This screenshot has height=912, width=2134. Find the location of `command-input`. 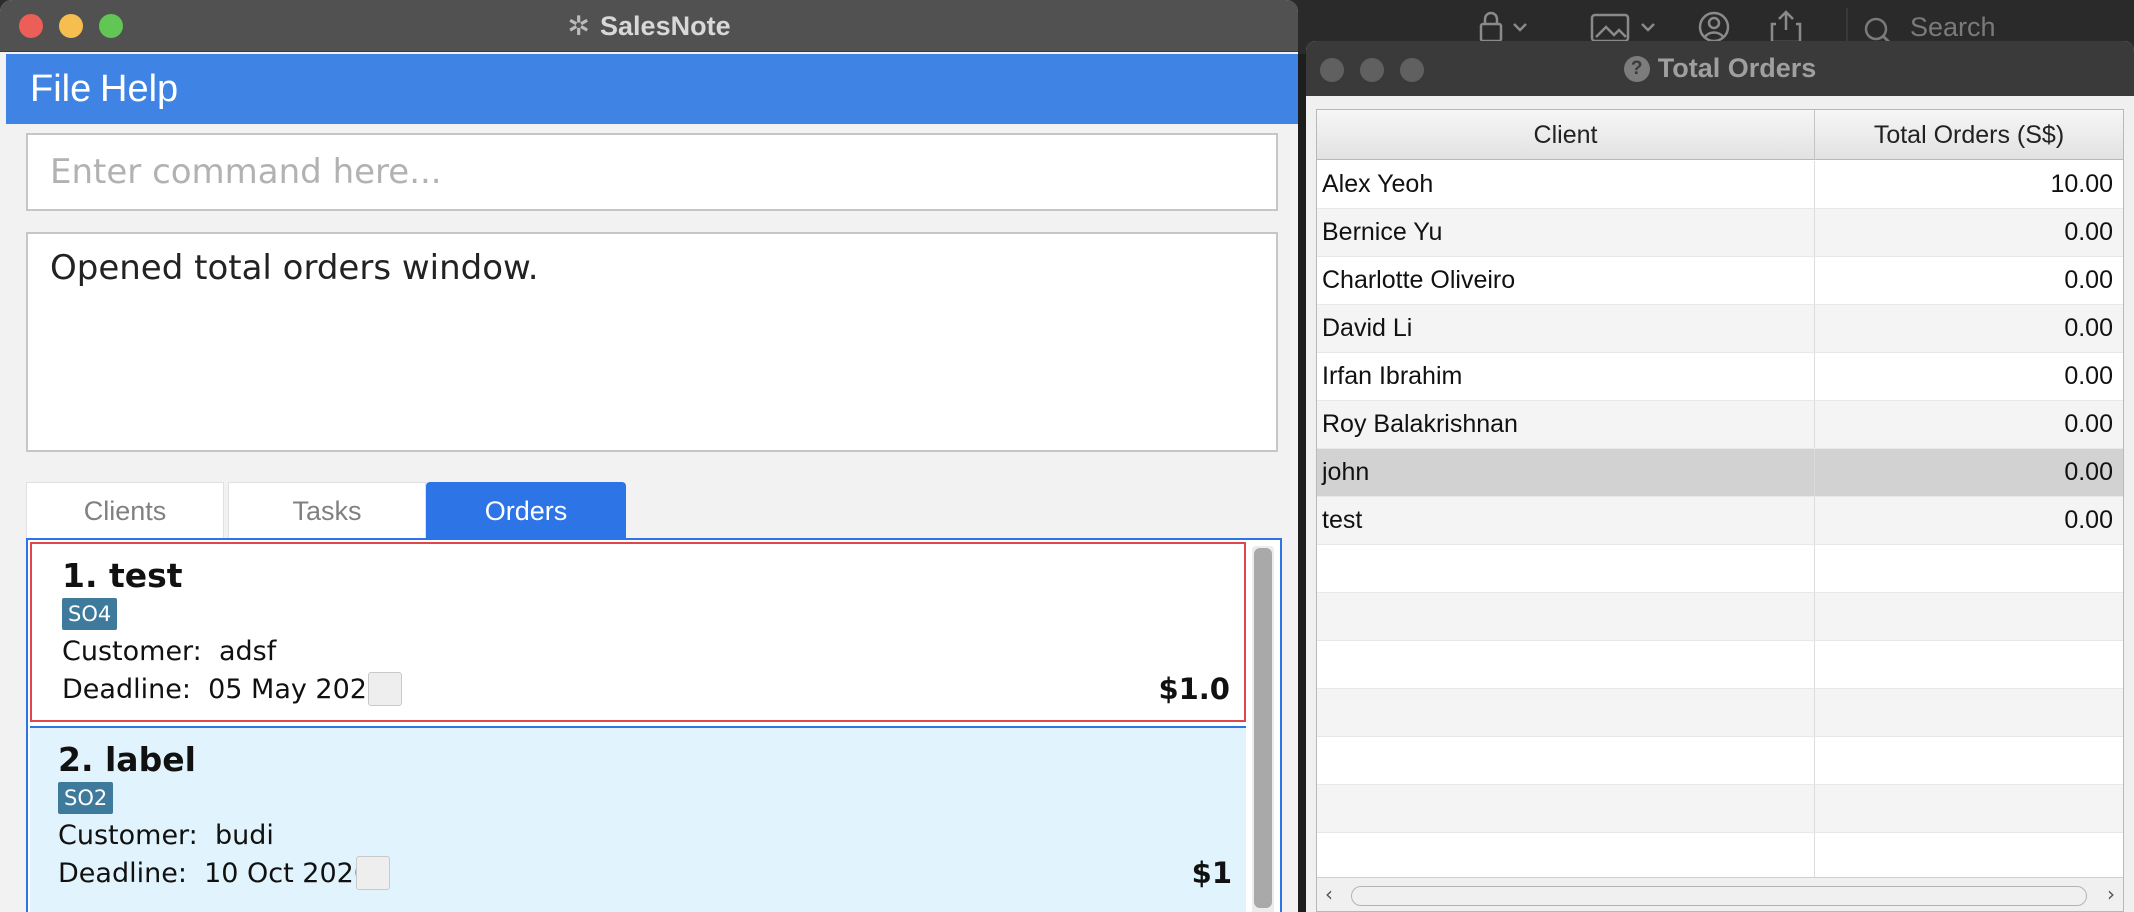

command-input is located at coordinates (652, 172).